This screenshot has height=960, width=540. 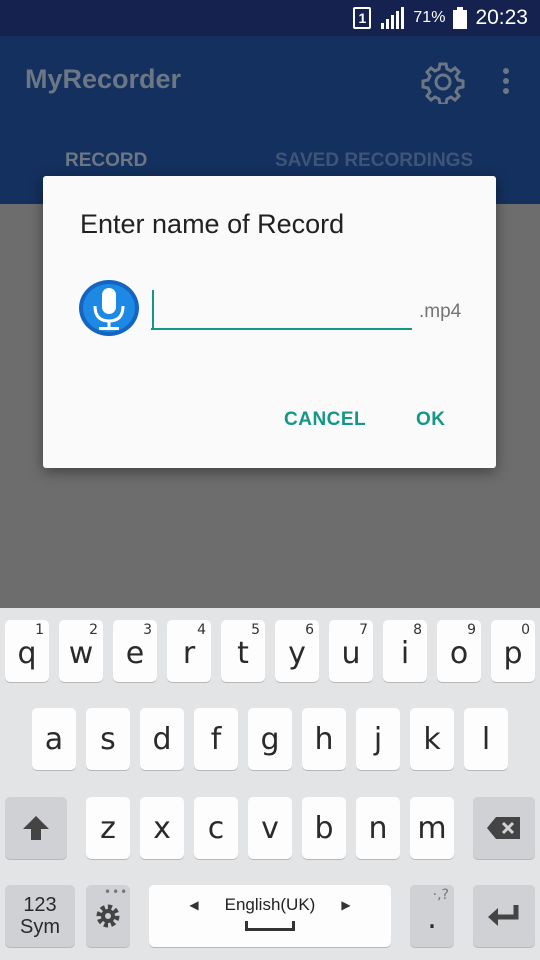 What do you see at coordinates (109, 308) in the screenshot?
I see `microphone-icon` at bounding box center [109, 308].